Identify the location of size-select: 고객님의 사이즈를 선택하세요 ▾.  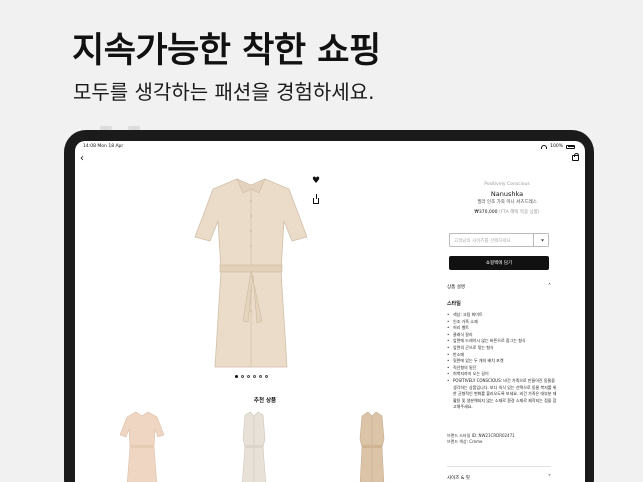
(499, 240).